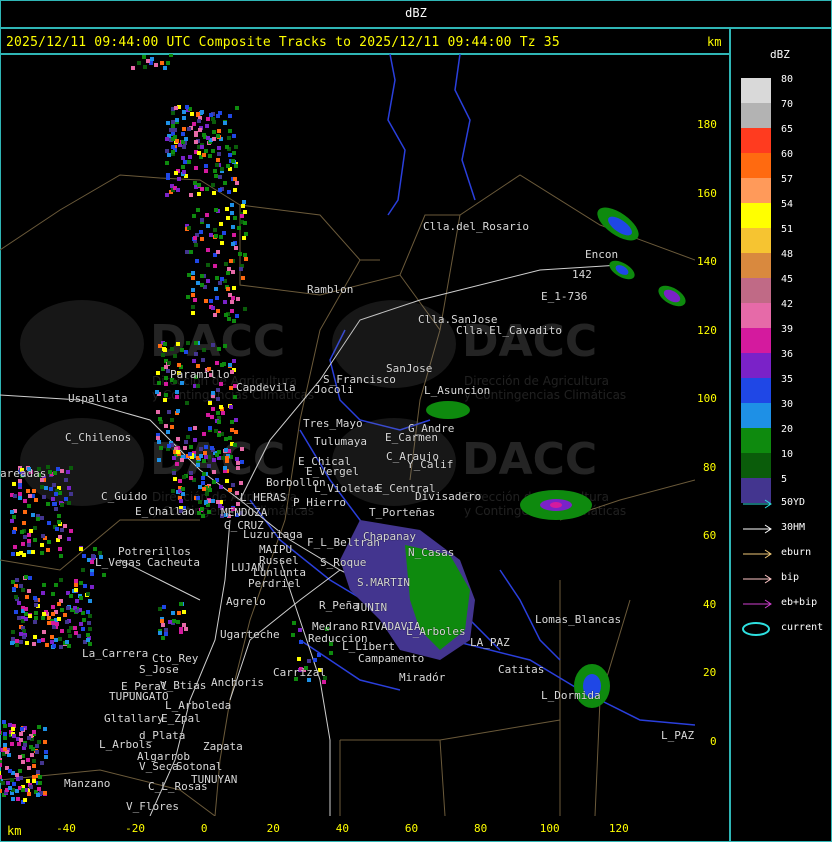 This screenshot has height=842, width=832. Describe the element at coordinates (431, 552) in the screenshot. I see `place-label: N_Casas` at that location.